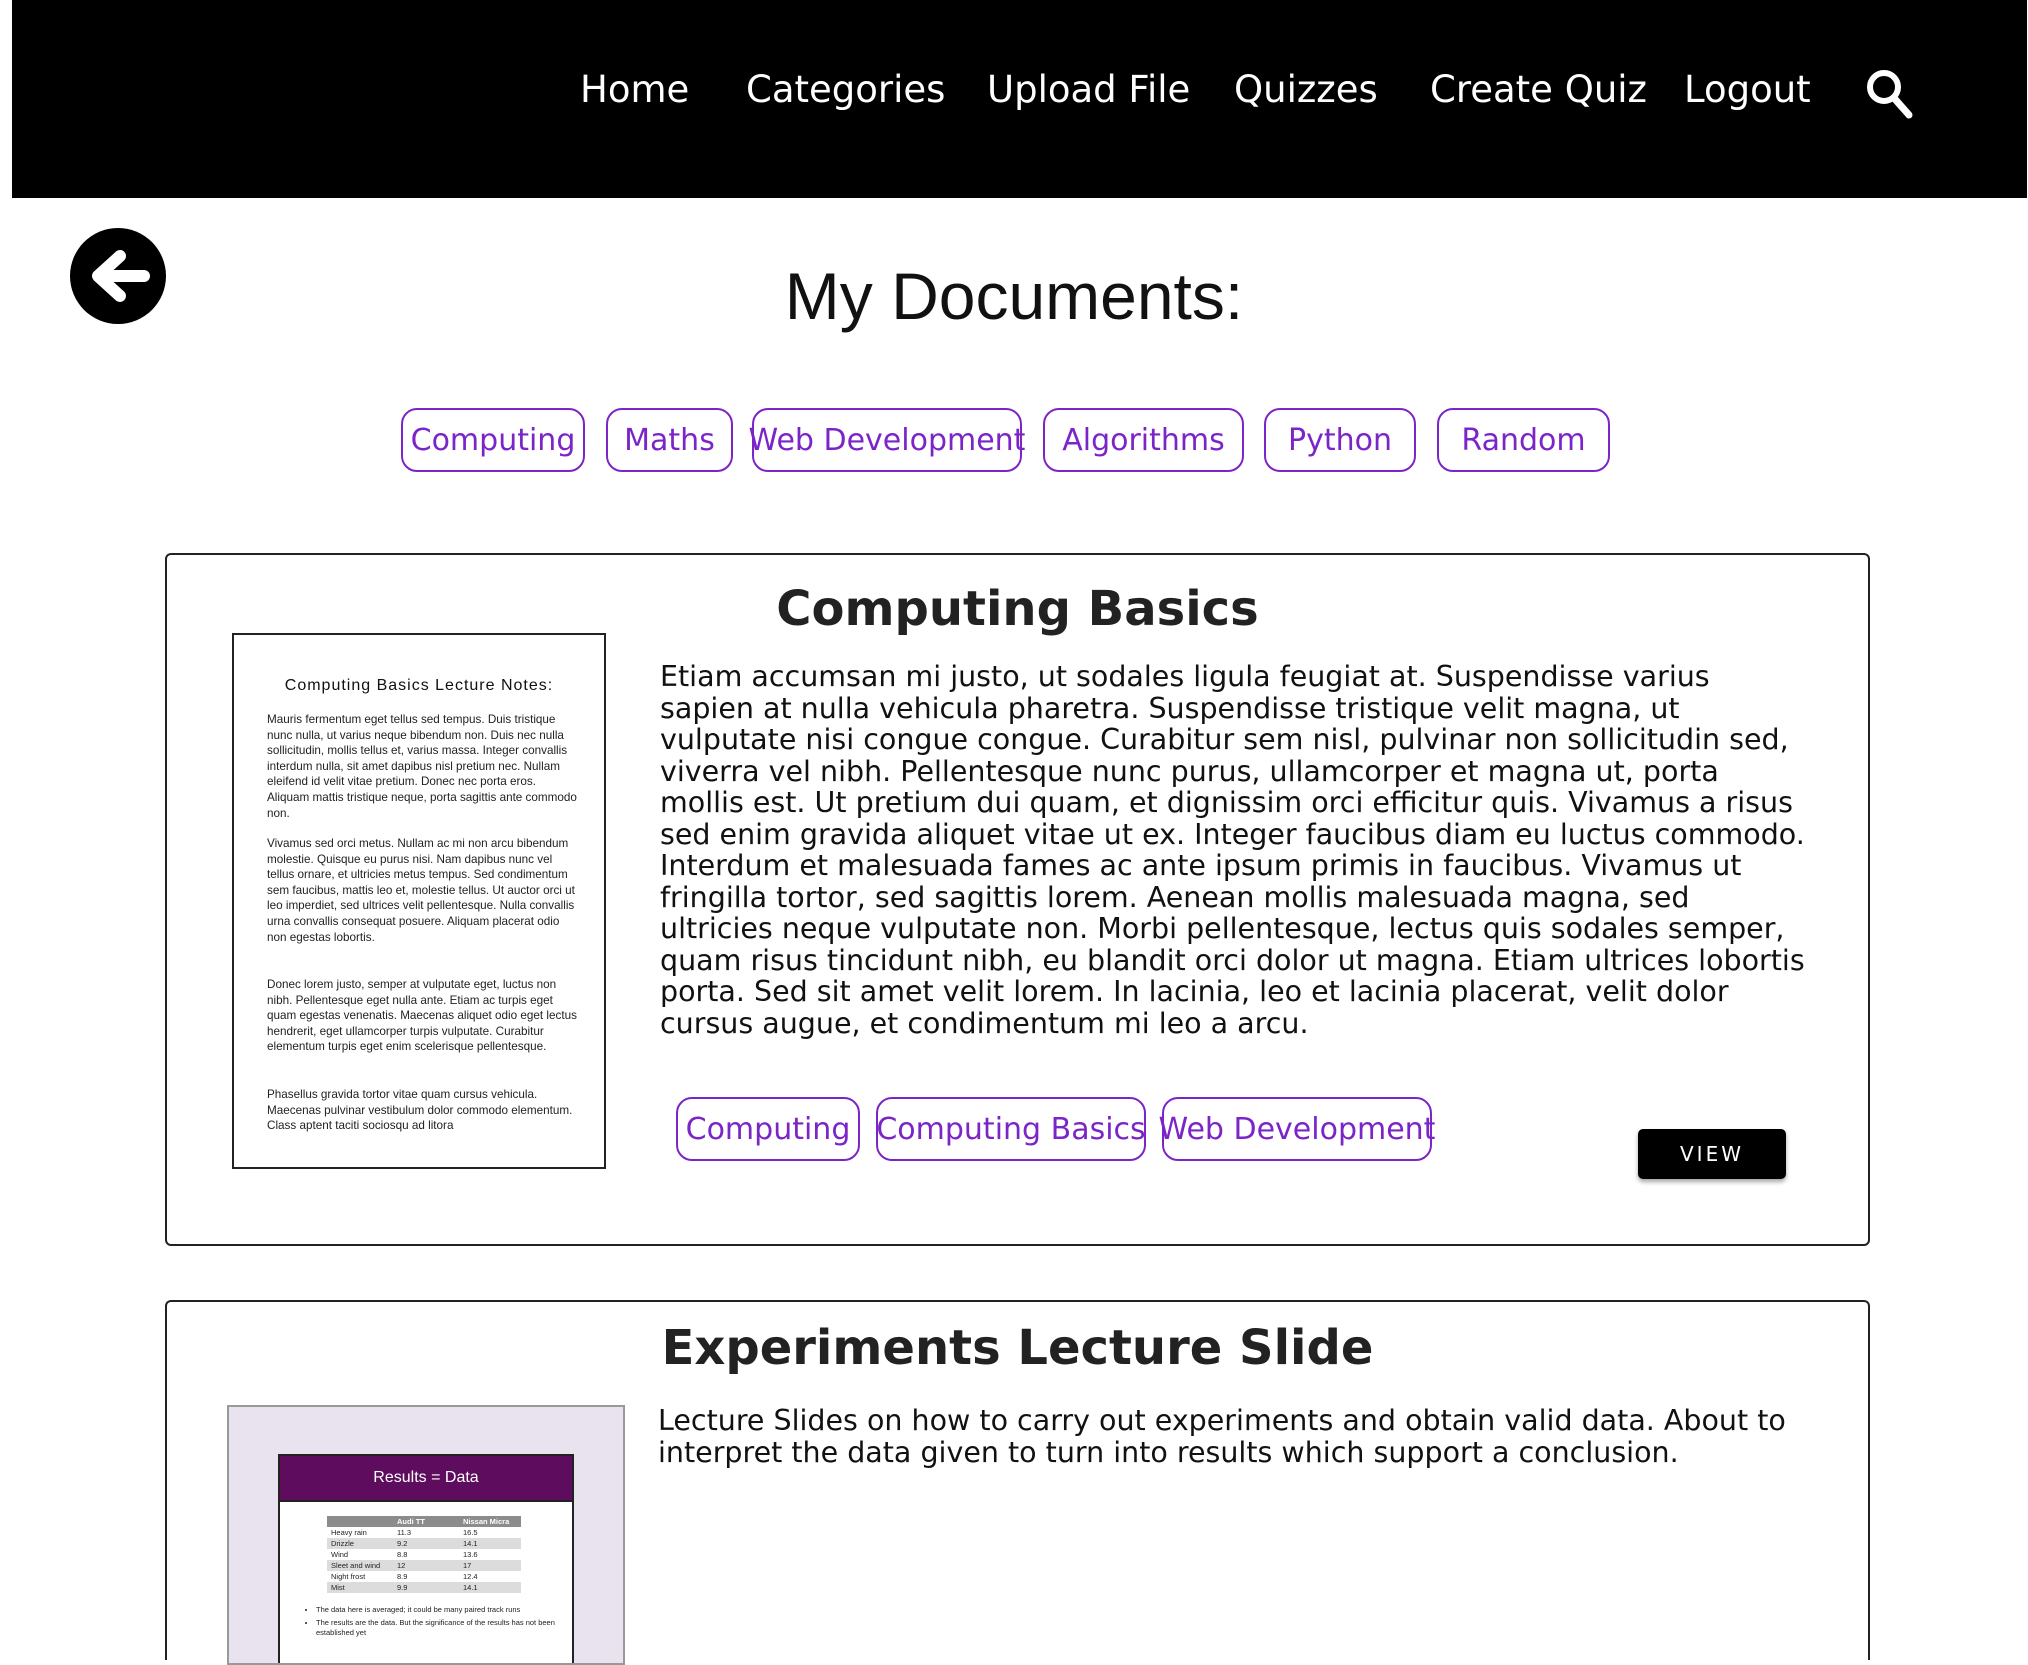 The height and width of the screenshot is (1665, 2028). What do you see at coordinates (404, 1532) in the screenshot?
I see `table-cell: 11.3` at bounding box center [404, 1532].